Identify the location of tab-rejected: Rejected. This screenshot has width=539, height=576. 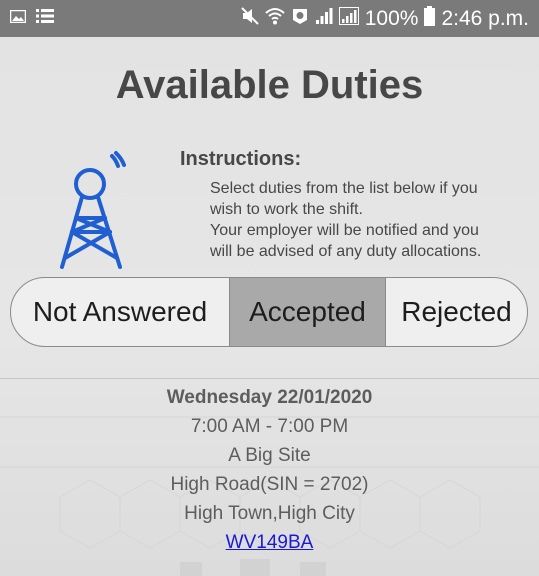
(456, 312).